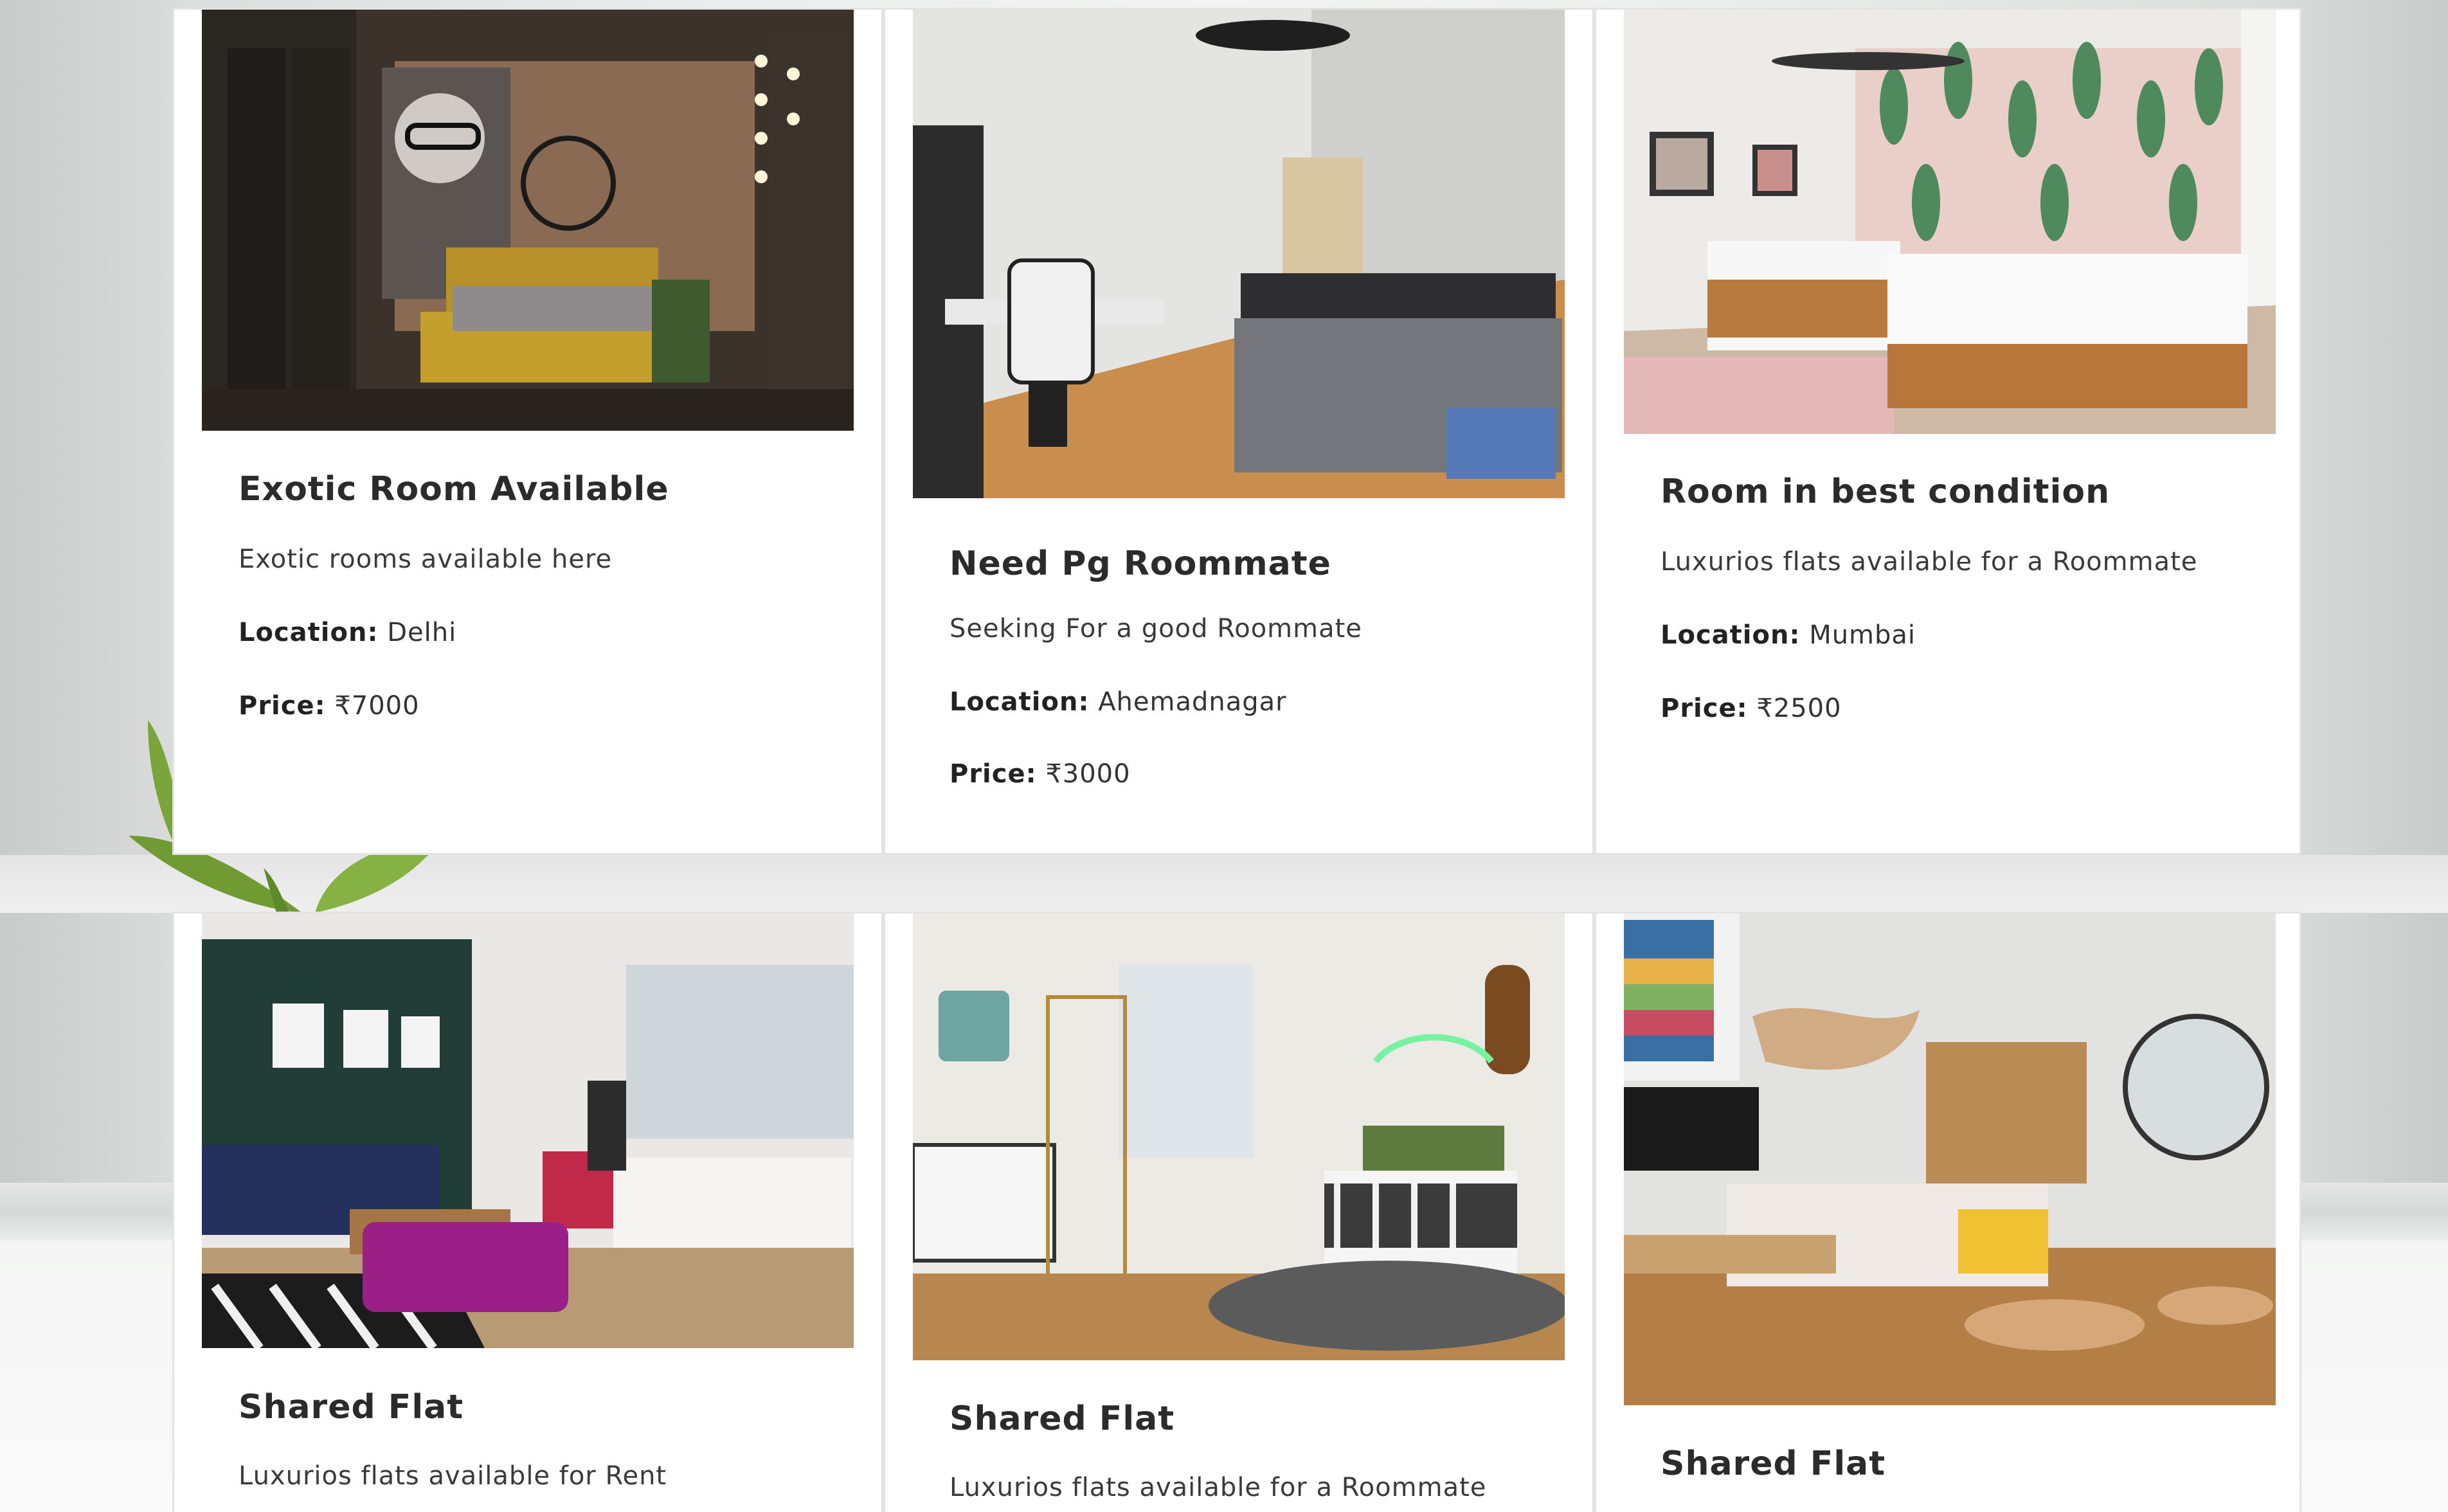 The width and height of the screenshot is (2448, 1512). What do you see at coordinates (528, 221) in the screenshot?
I see `exotic-bedroom-photo` at bounding box center [528, 221].